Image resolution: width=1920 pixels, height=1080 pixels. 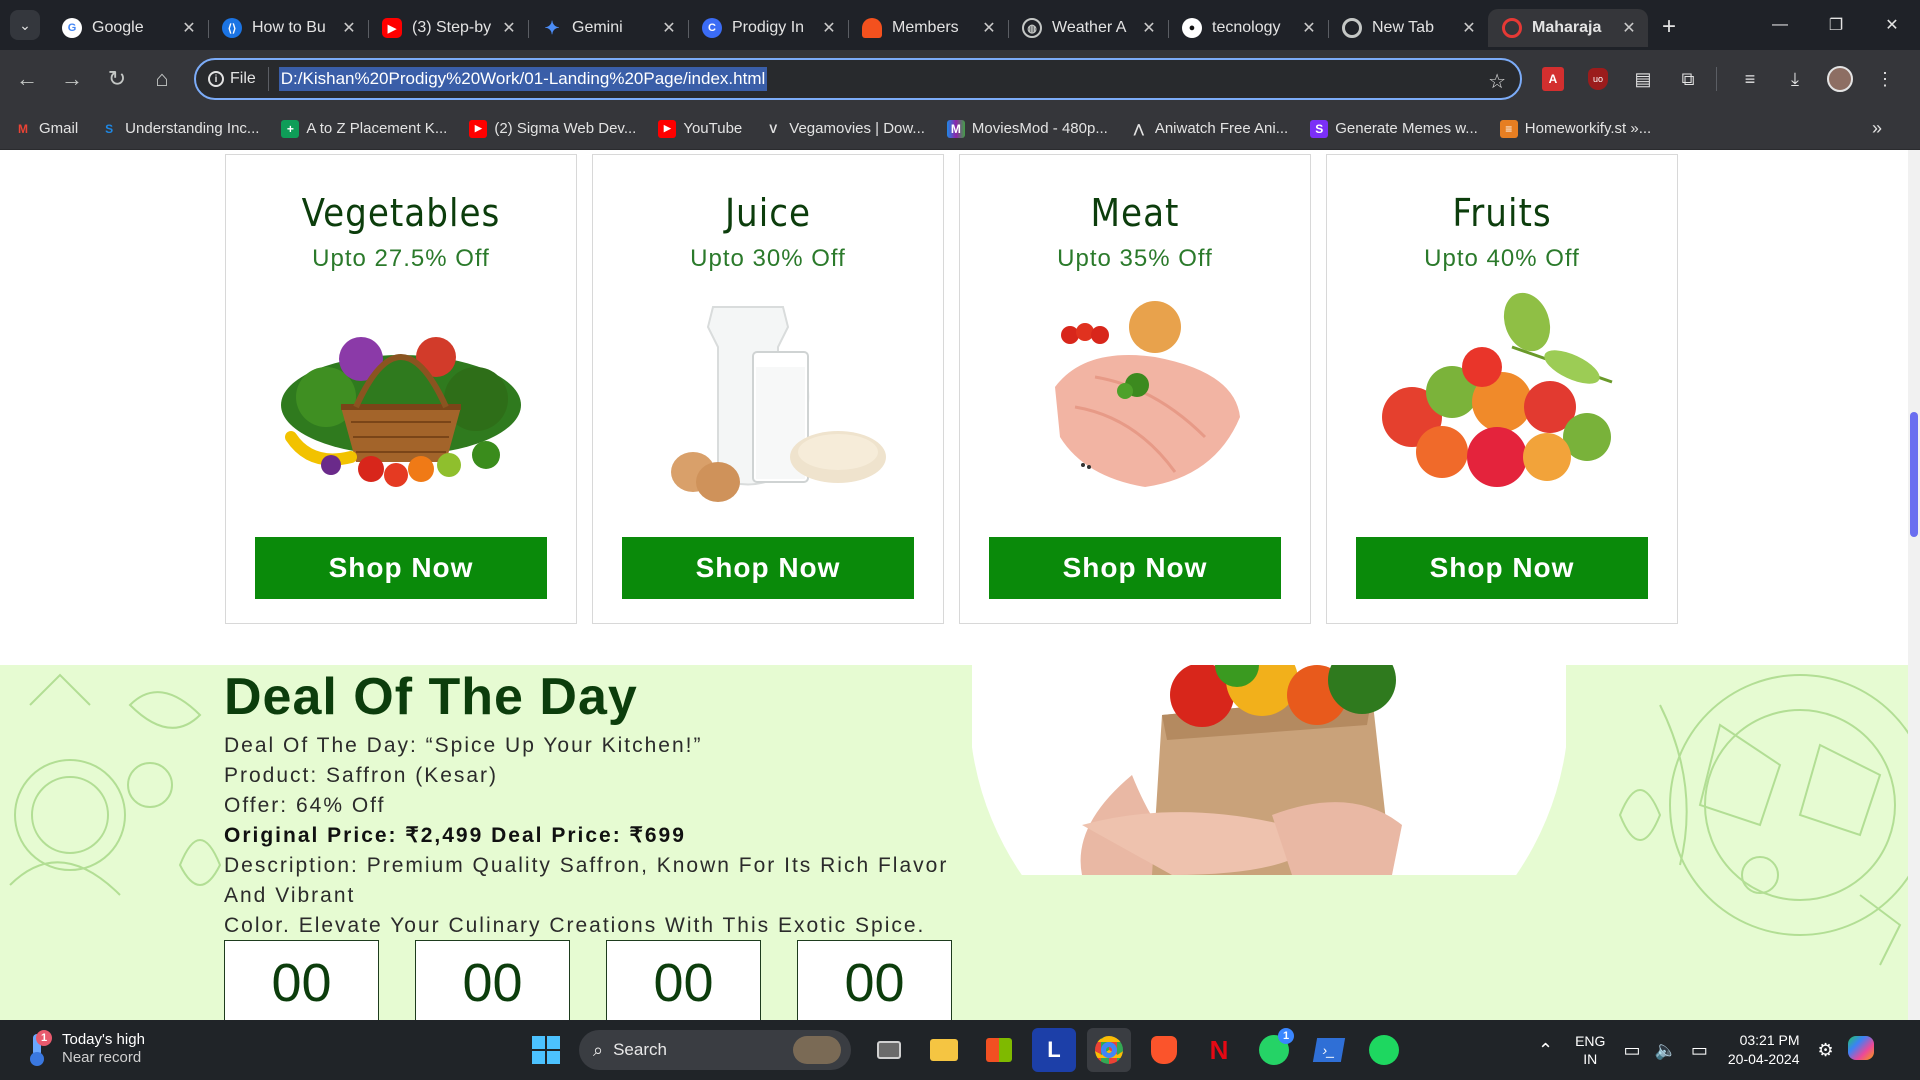 What do you see at coordinates (72, 79) in the screenshot?
I see `forward-icon: →` at bounding box center [72, 79].